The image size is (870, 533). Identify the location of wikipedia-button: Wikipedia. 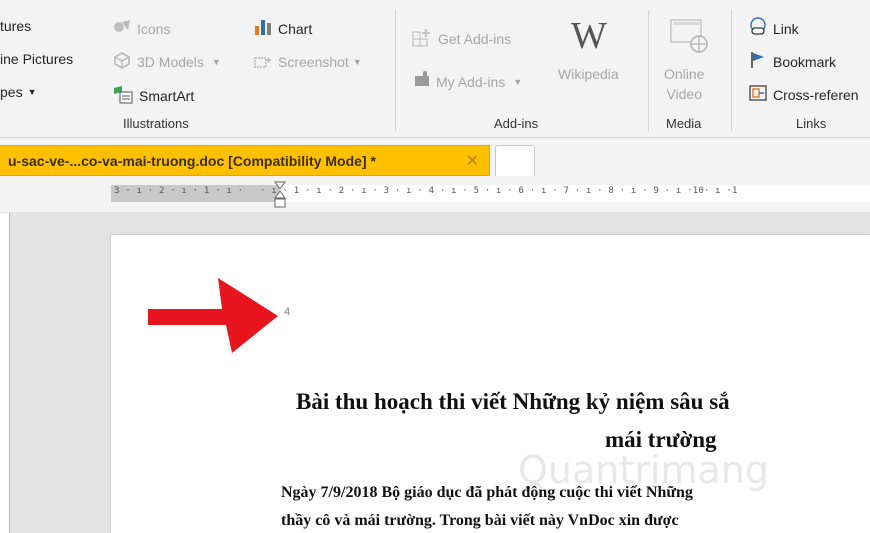
(588, 74).